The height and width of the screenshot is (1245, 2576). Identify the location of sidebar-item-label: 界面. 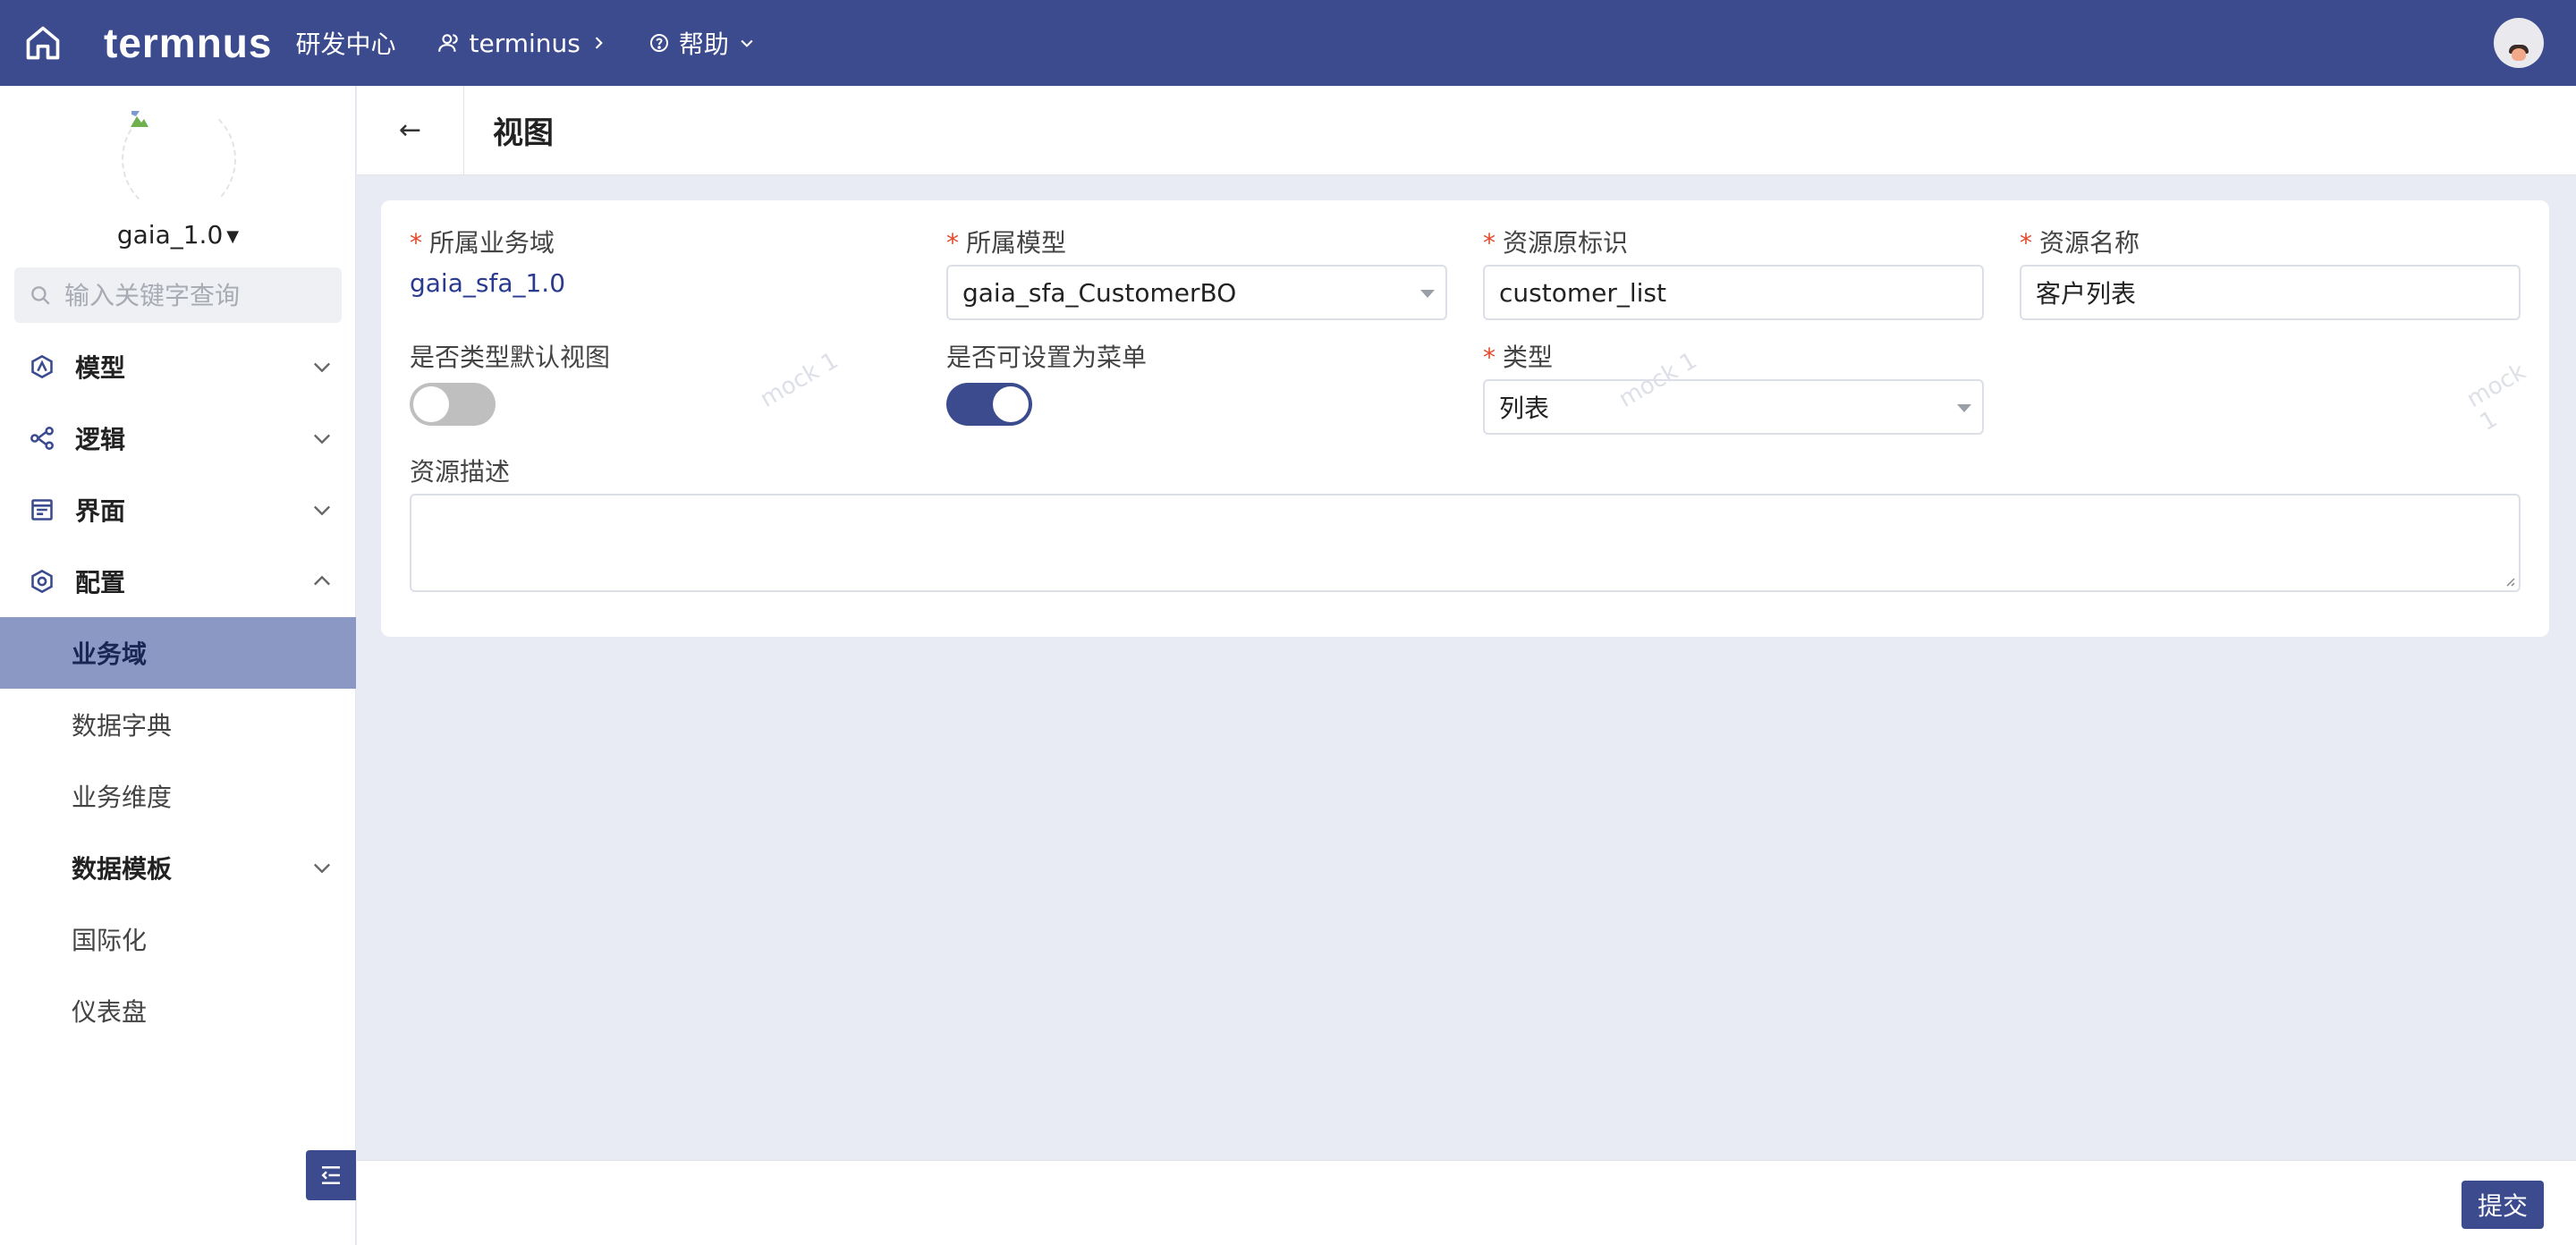
(100, 511).